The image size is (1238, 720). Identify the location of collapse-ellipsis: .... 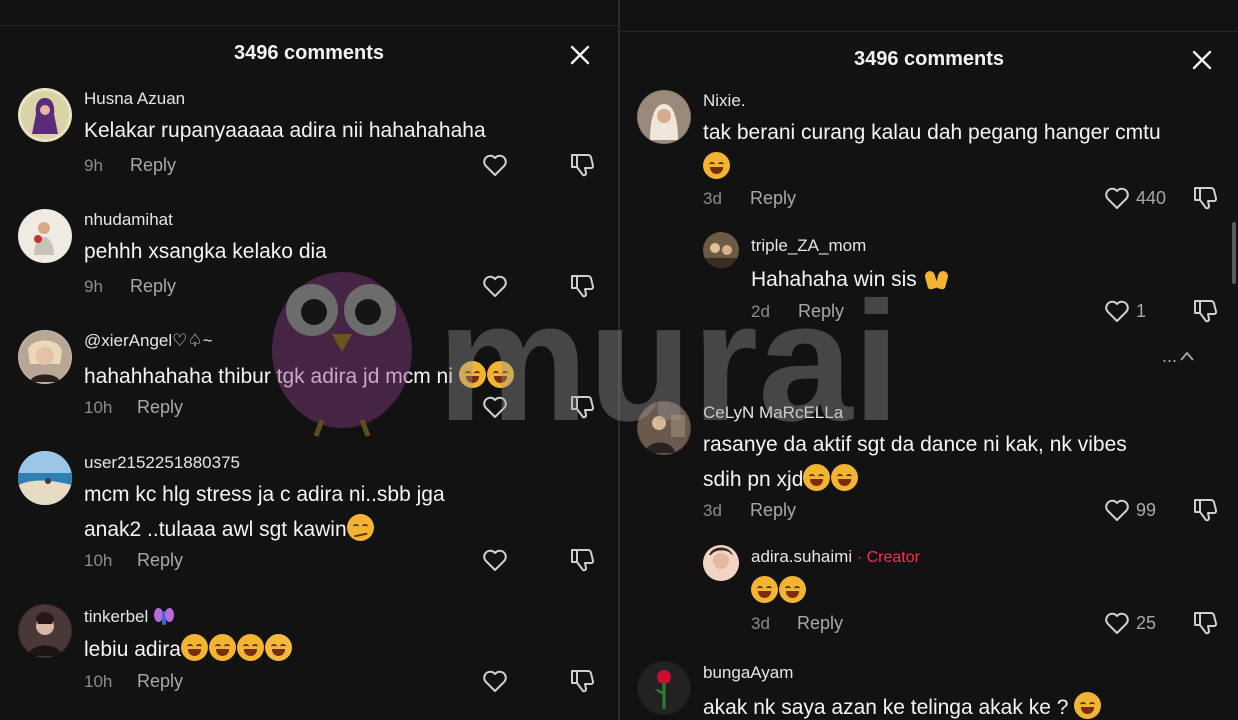
(1170, 356).